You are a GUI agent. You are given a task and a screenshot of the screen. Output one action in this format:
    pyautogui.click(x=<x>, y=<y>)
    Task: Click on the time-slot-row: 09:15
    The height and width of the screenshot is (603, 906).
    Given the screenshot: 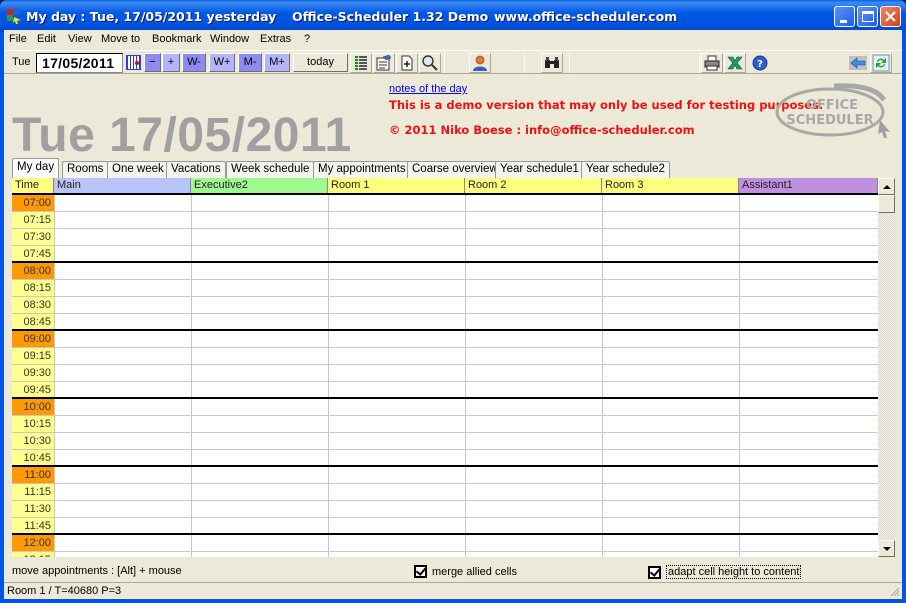 What is the action you would take?
    pyautogui.click(x=445, y=356)
    